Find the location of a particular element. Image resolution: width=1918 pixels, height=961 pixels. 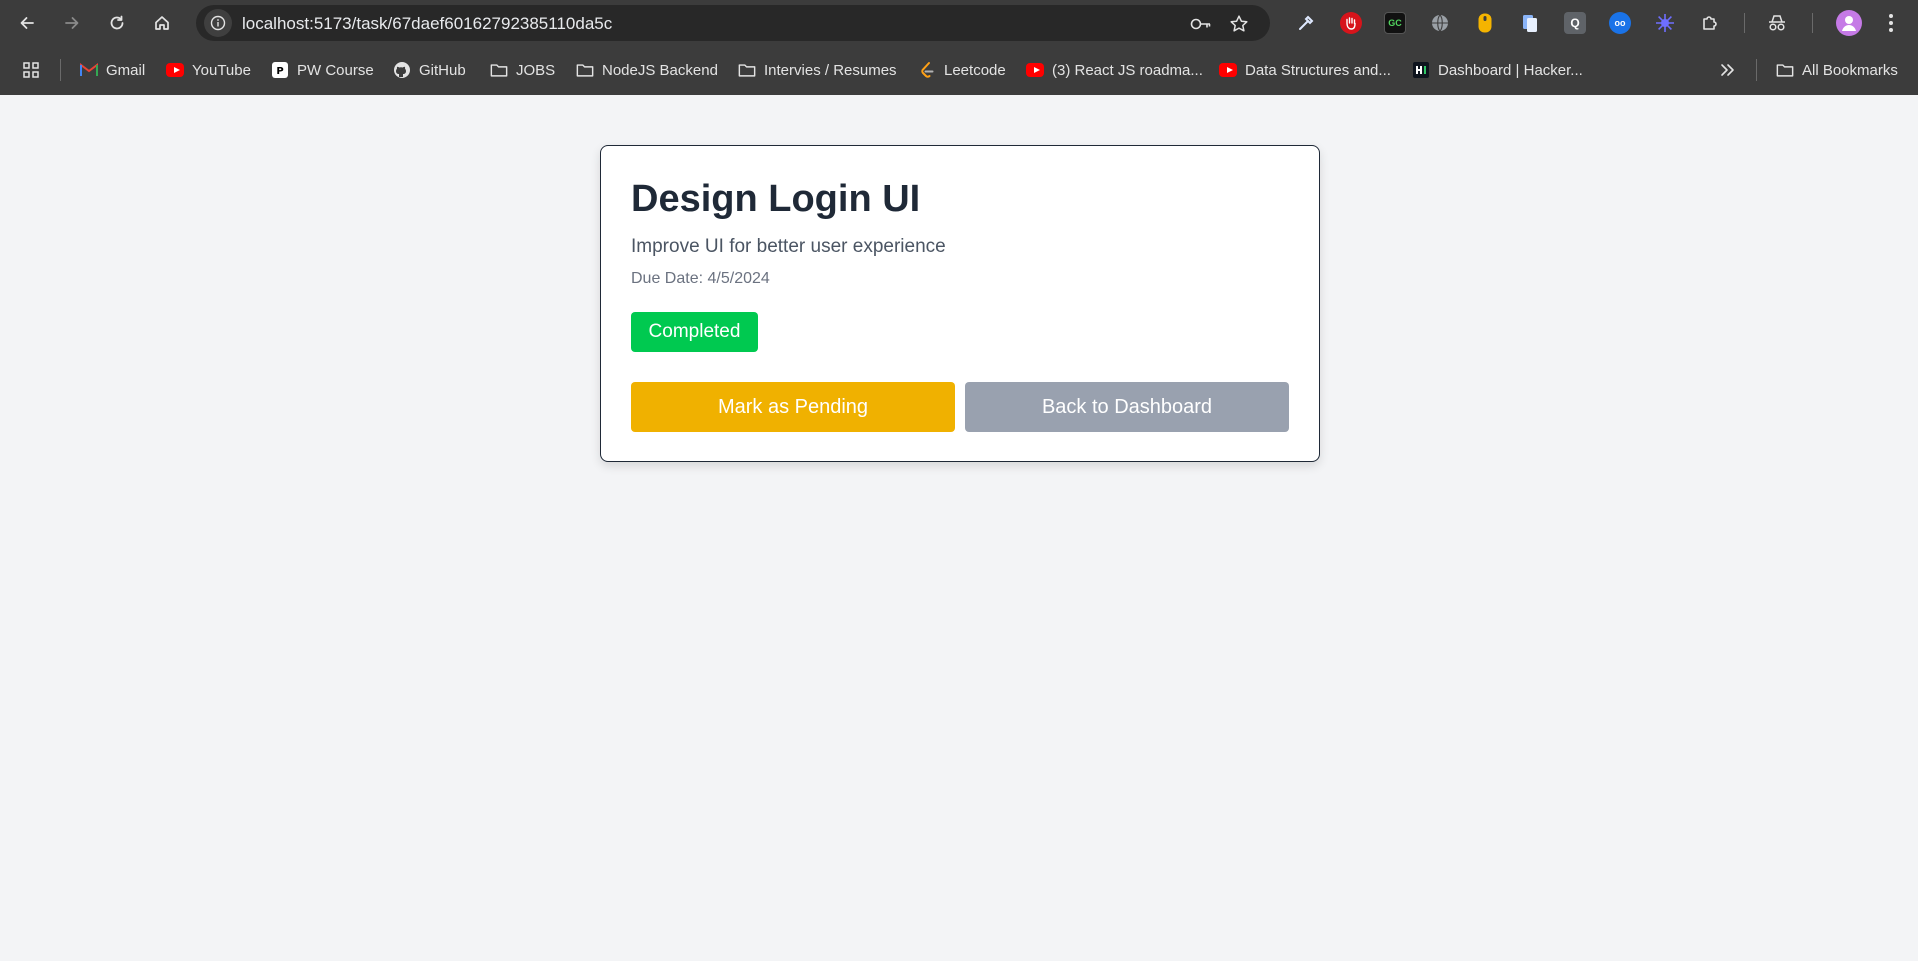

home-icon is located at coordinates (162, 23).